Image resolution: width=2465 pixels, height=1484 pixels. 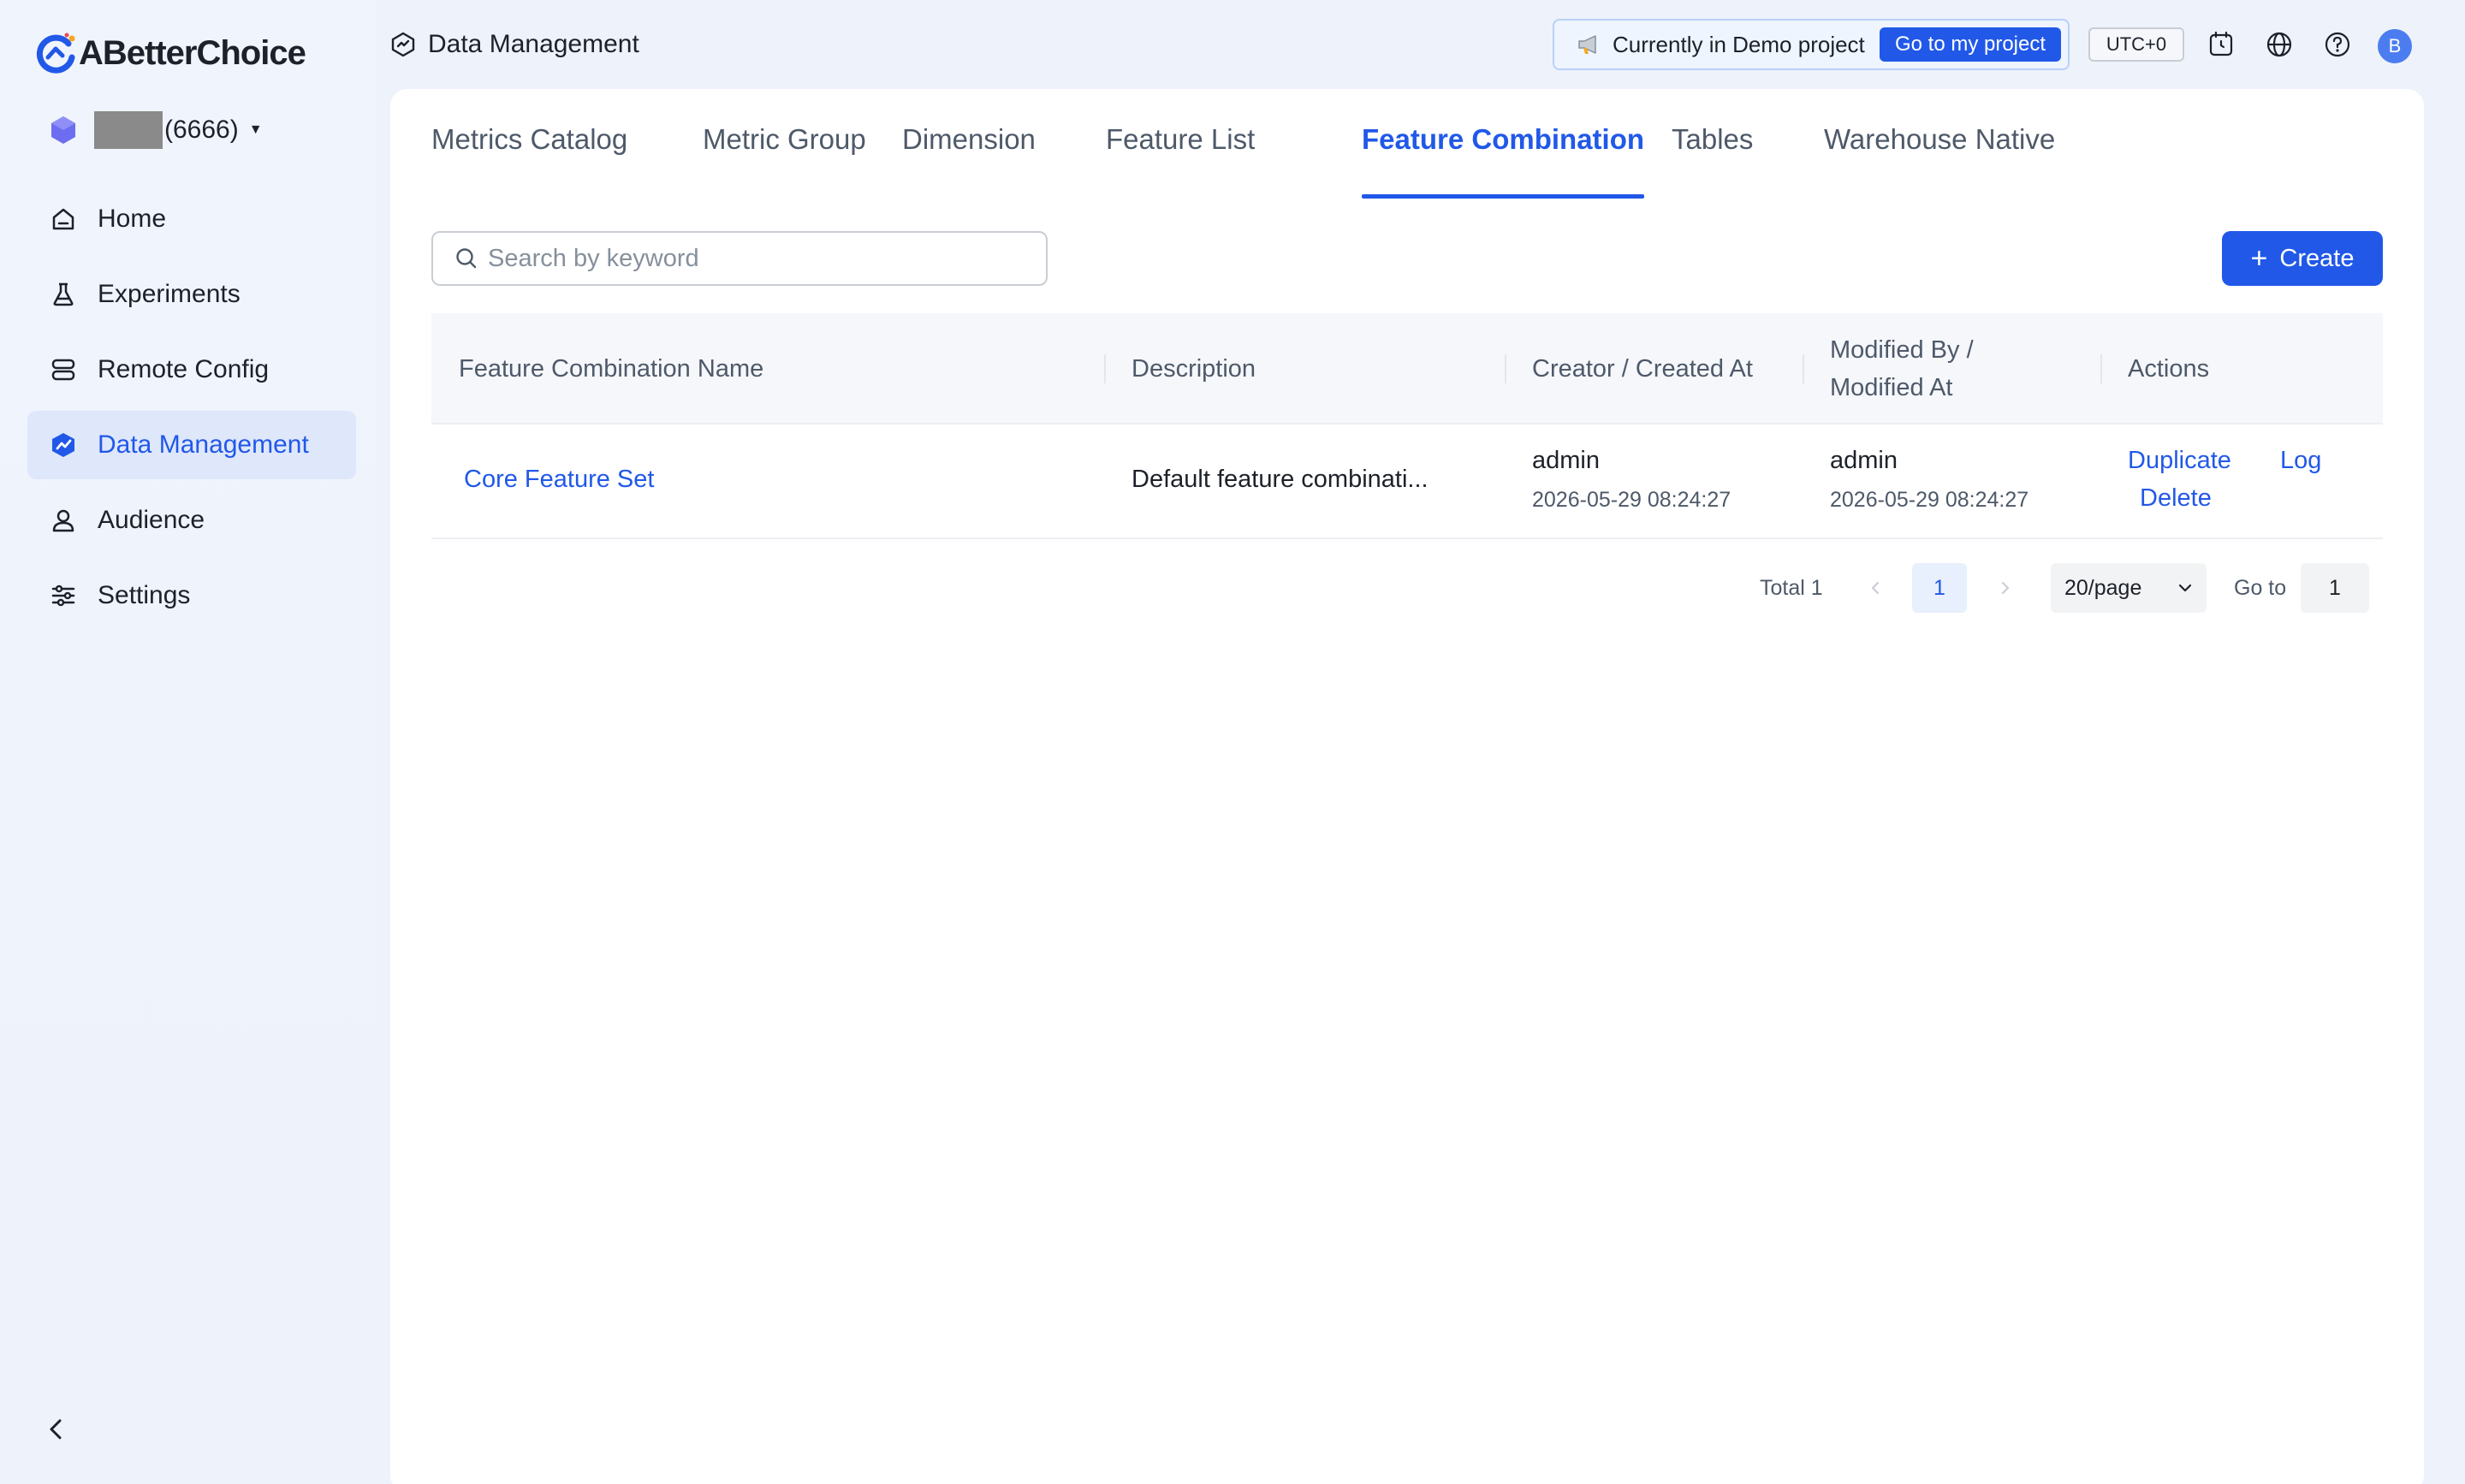 What do you see at coordinates (2136, 45) in the screenshot?
I see `timezone-selector: UTC+0` at bounding box center [2136, 45].